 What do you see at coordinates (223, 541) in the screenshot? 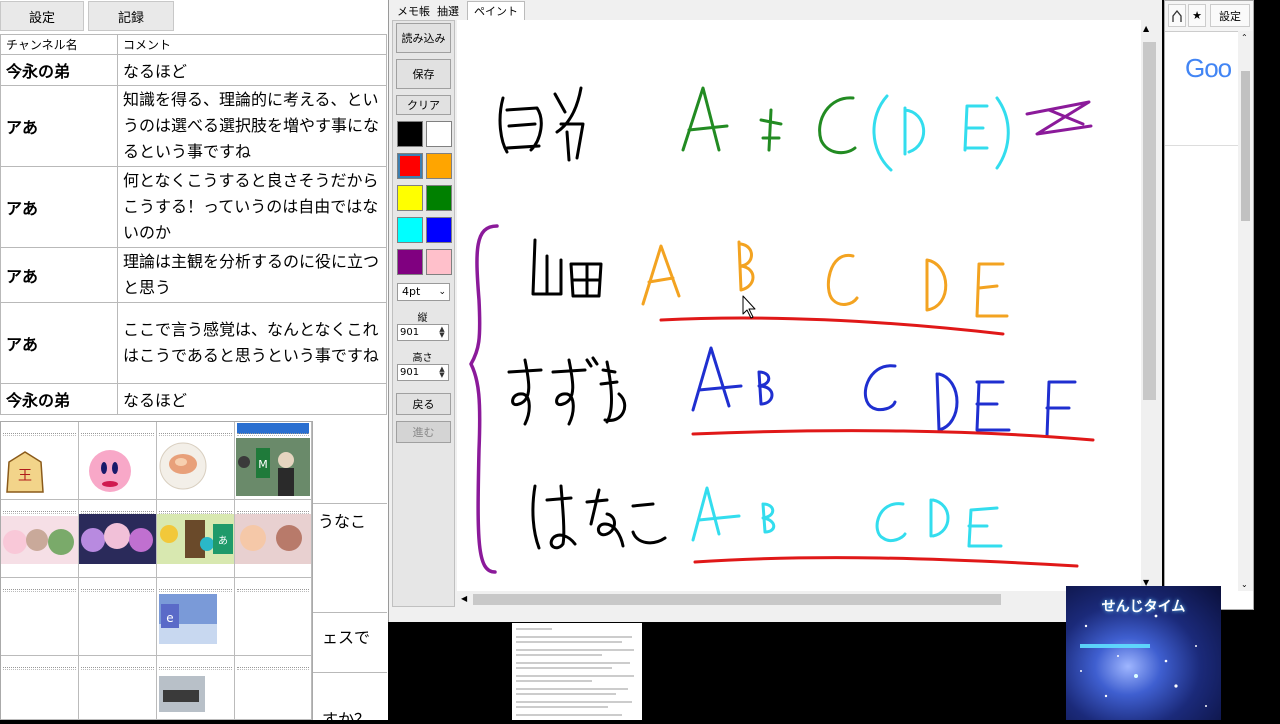
I see `svg-text: あ` at bounding box center [223, 541].